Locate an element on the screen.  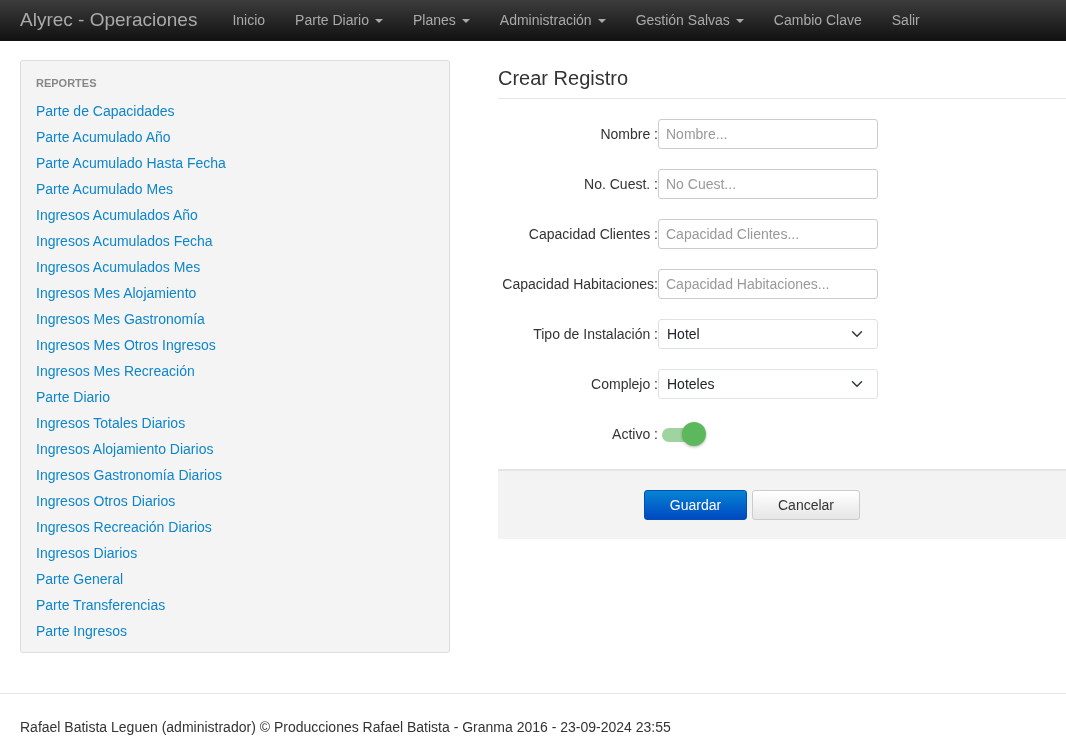
field-label: Capacidad Clientes : is located at coordinates (592, 234).